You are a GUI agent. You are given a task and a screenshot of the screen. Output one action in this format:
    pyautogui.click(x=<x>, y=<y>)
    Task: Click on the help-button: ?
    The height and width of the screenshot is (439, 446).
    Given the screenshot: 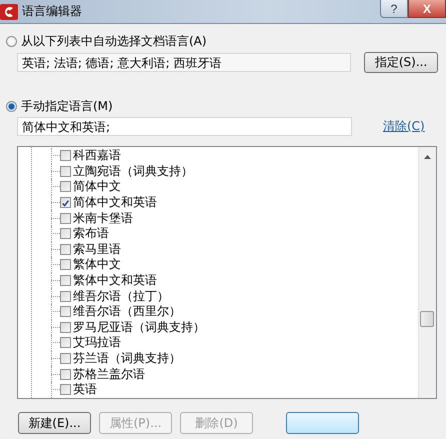 What is the action you would take?
    pyautogui.click(x=394, y=9)
    